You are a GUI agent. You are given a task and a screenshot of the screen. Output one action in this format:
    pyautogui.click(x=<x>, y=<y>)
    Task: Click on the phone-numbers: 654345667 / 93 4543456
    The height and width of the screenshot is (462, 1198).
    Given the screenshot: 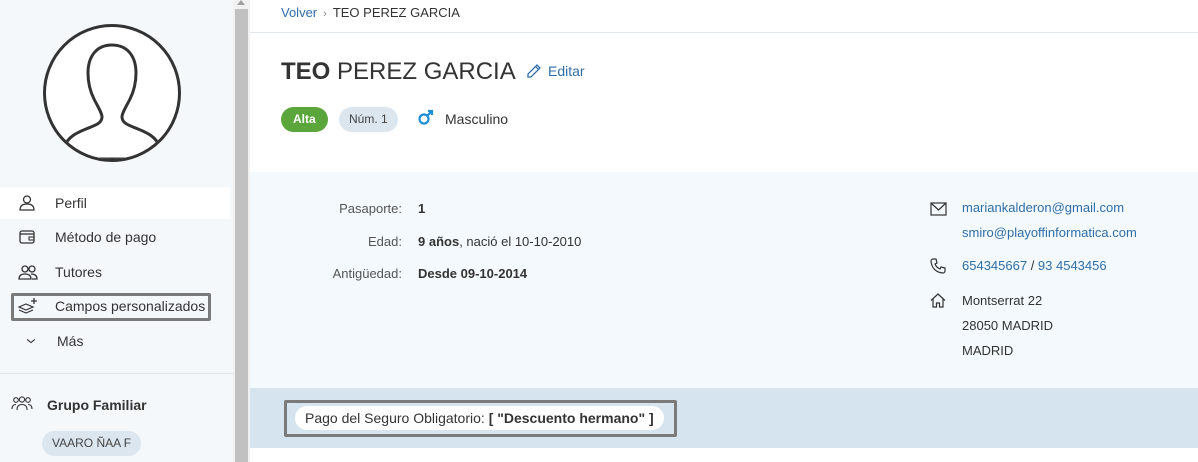 What is the action you would take?
    pyautogui.click(x=1034, y=265)
    